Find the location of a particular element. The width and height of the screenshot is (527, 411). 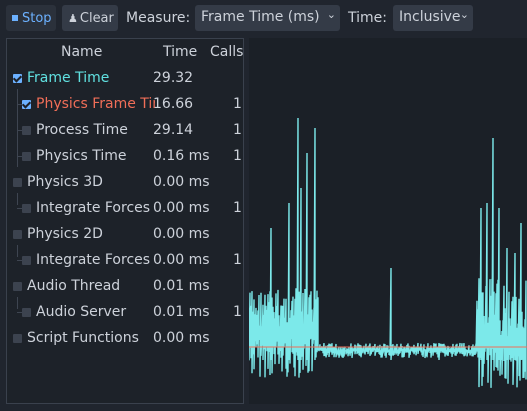

stop-button: Stop is located at coordinates (31, 18).